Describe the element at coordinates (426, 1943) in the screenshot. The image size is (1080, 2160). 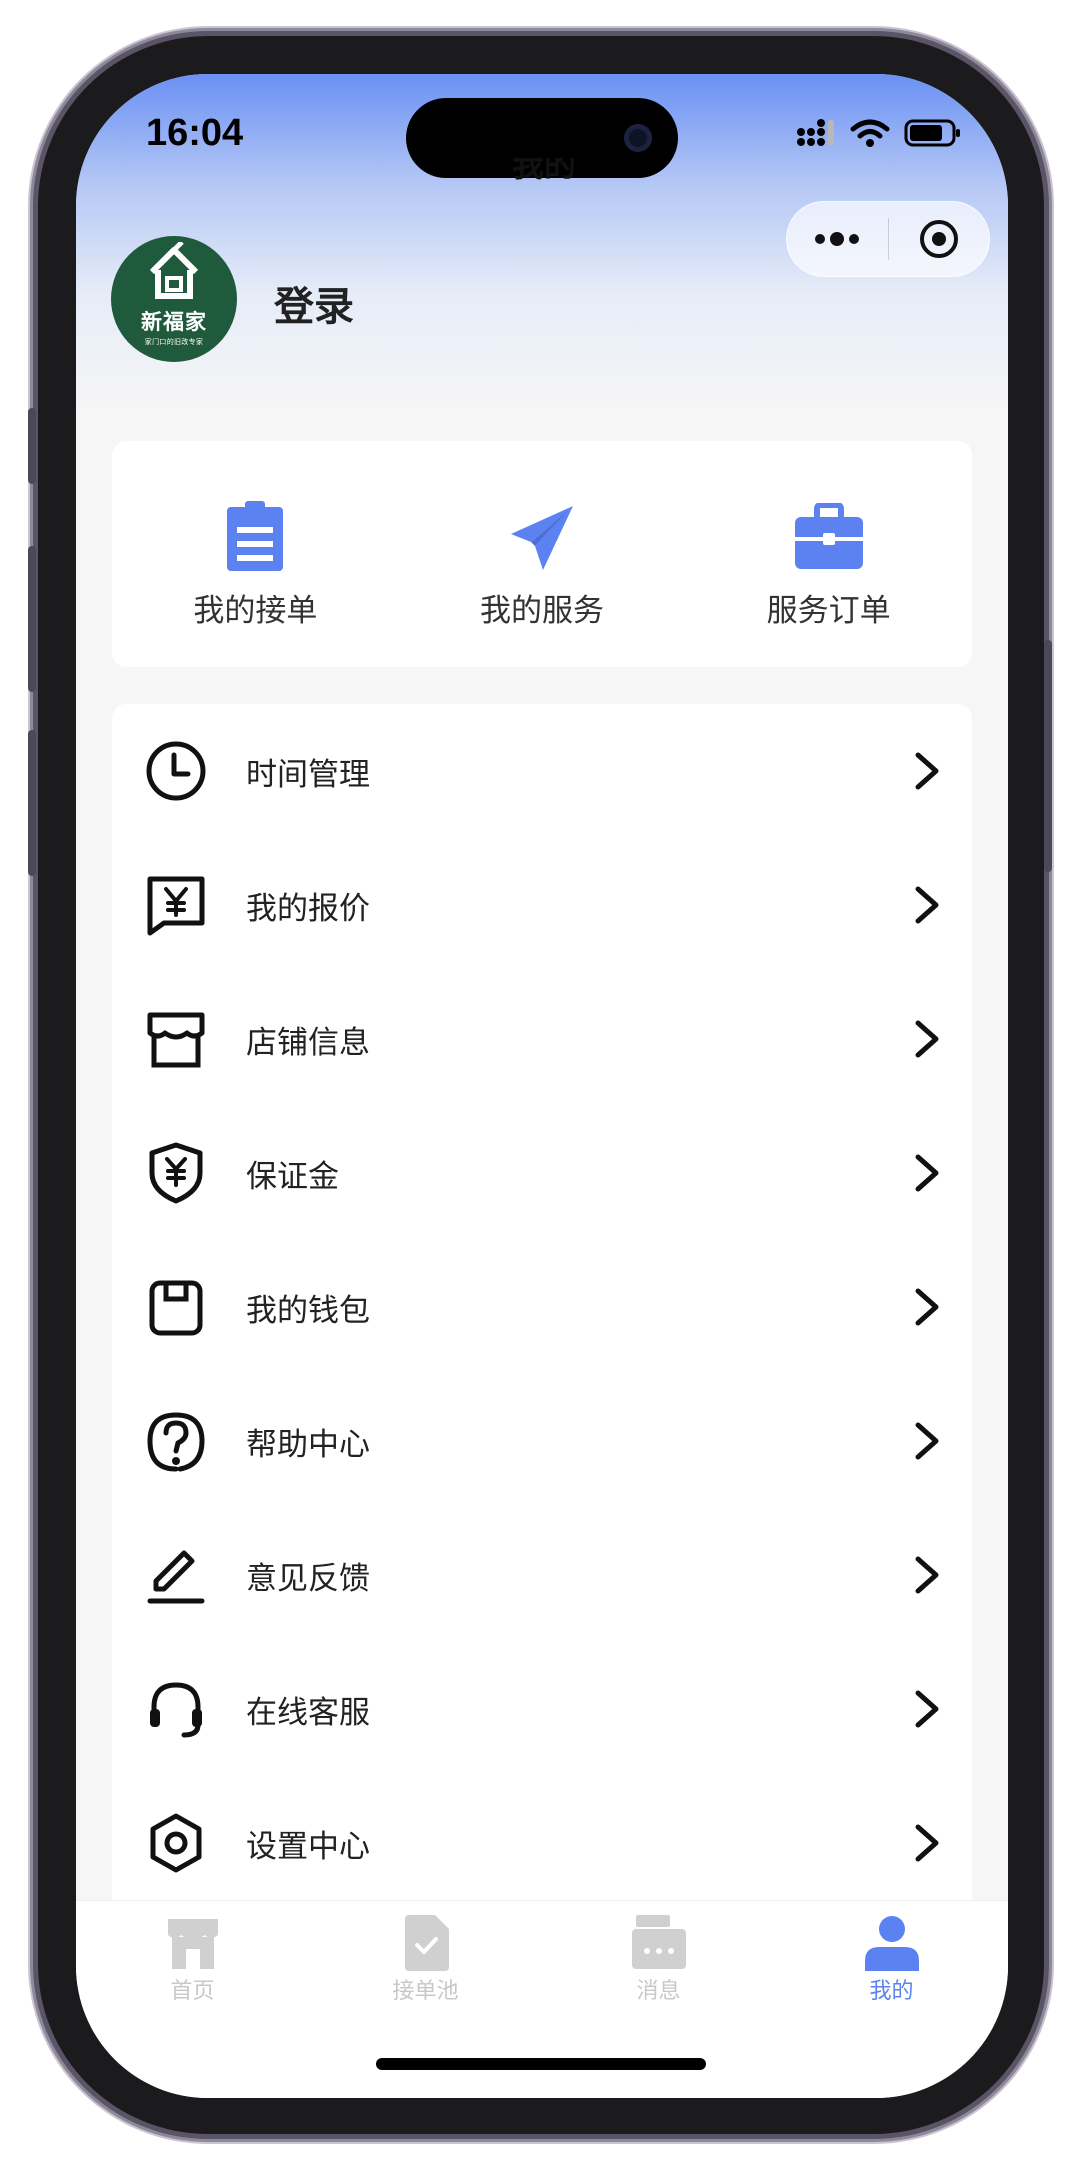
I see `document-check-icon` at that location.